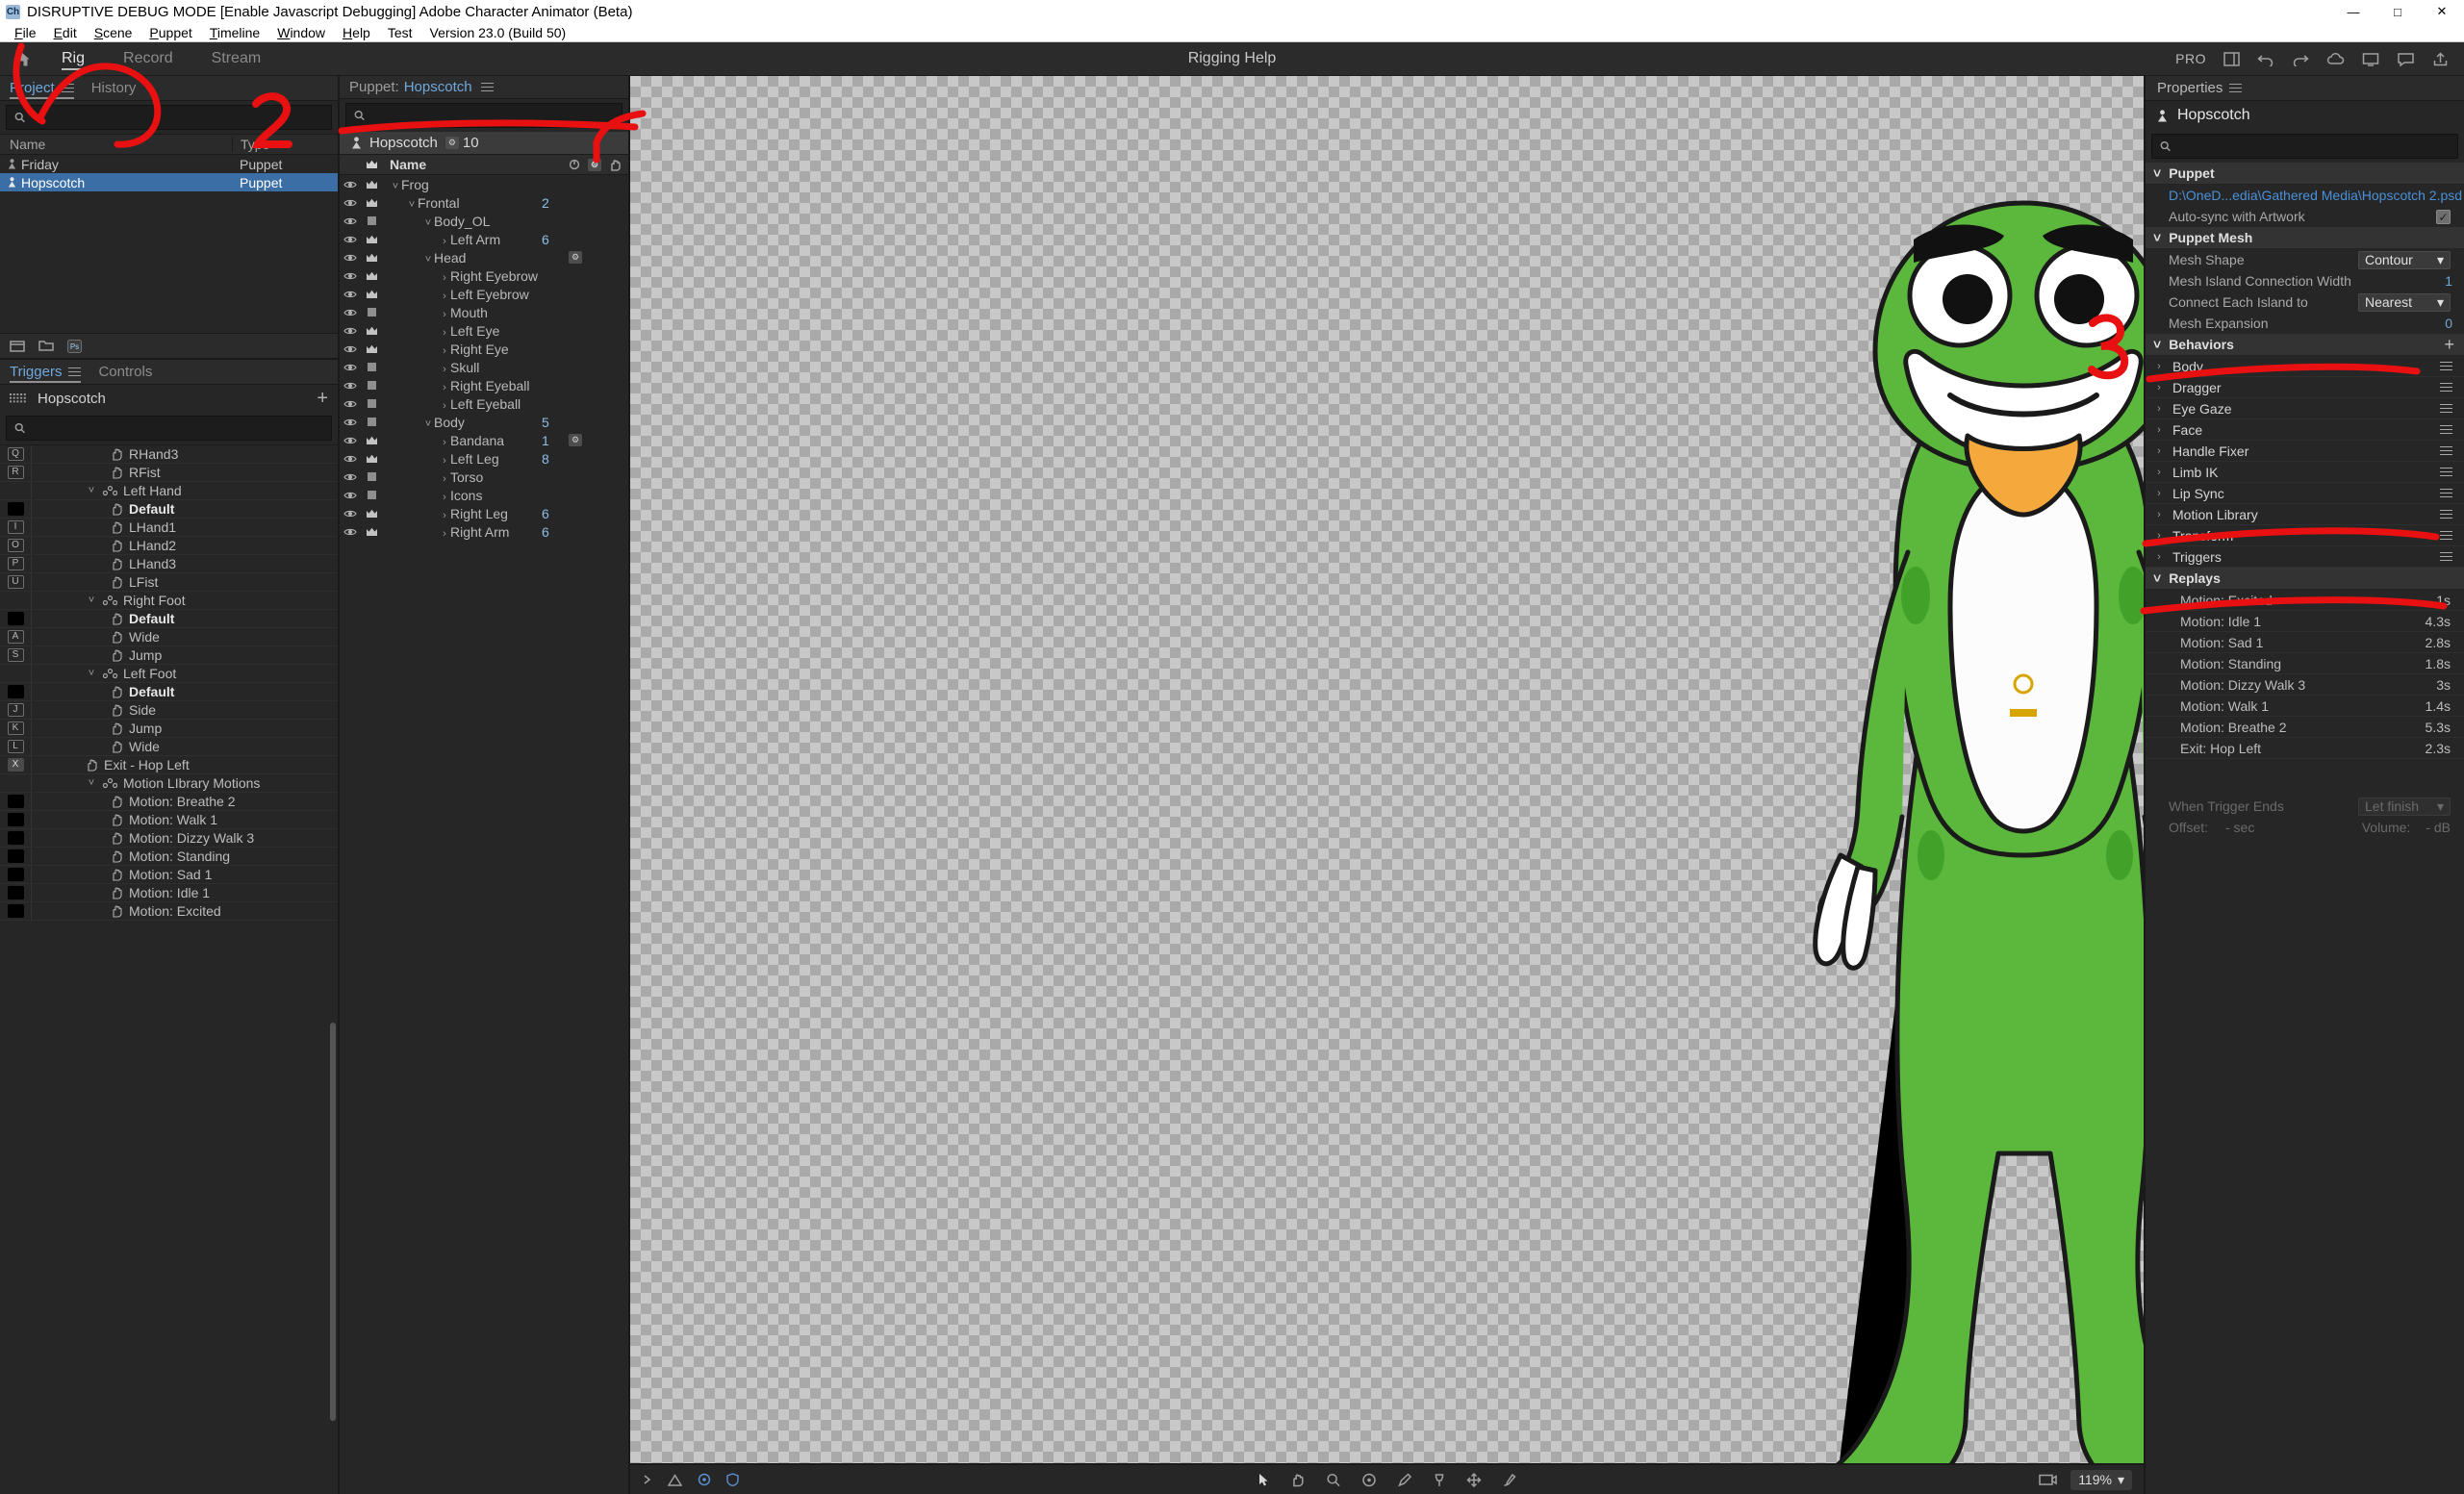 The width and height of the screenshot is (2464, 1494). Describe the element at coordinates (169, 429) in the screenshot. I see `triggers-search` at that location.